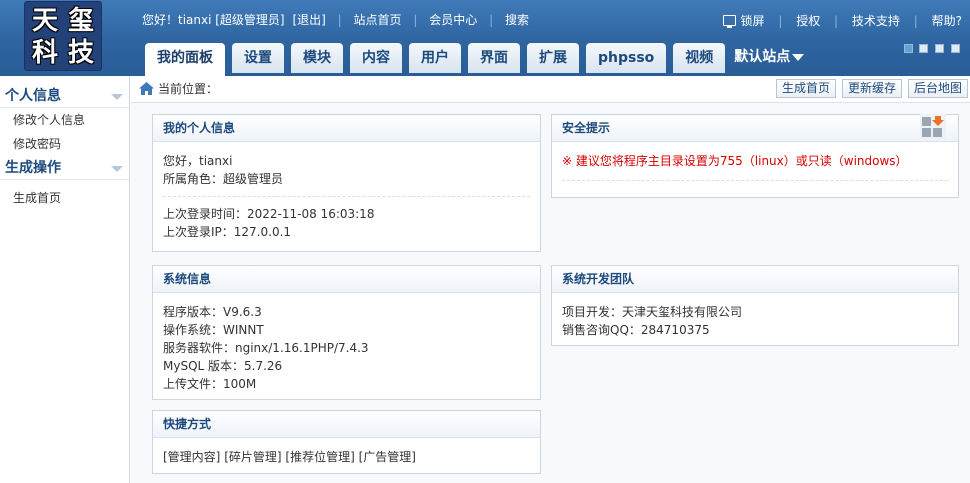 The image size is (970, 483). I want to click on user-greeting: 您好！tianxi [超级管理员], so click(213, 20).